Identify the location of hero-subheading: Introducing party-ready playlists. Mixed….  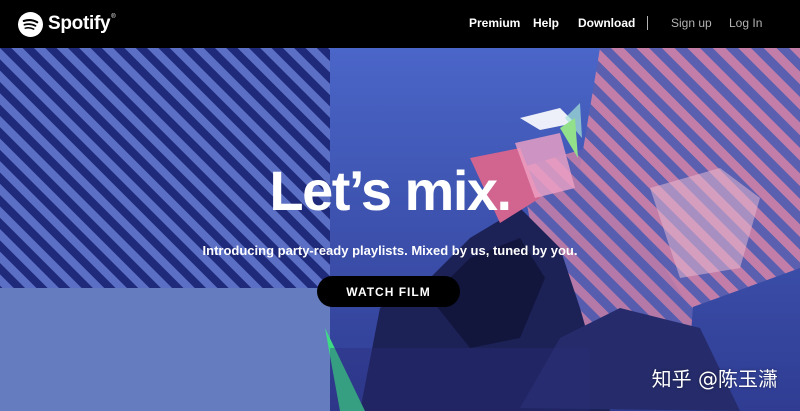
(390, 250).